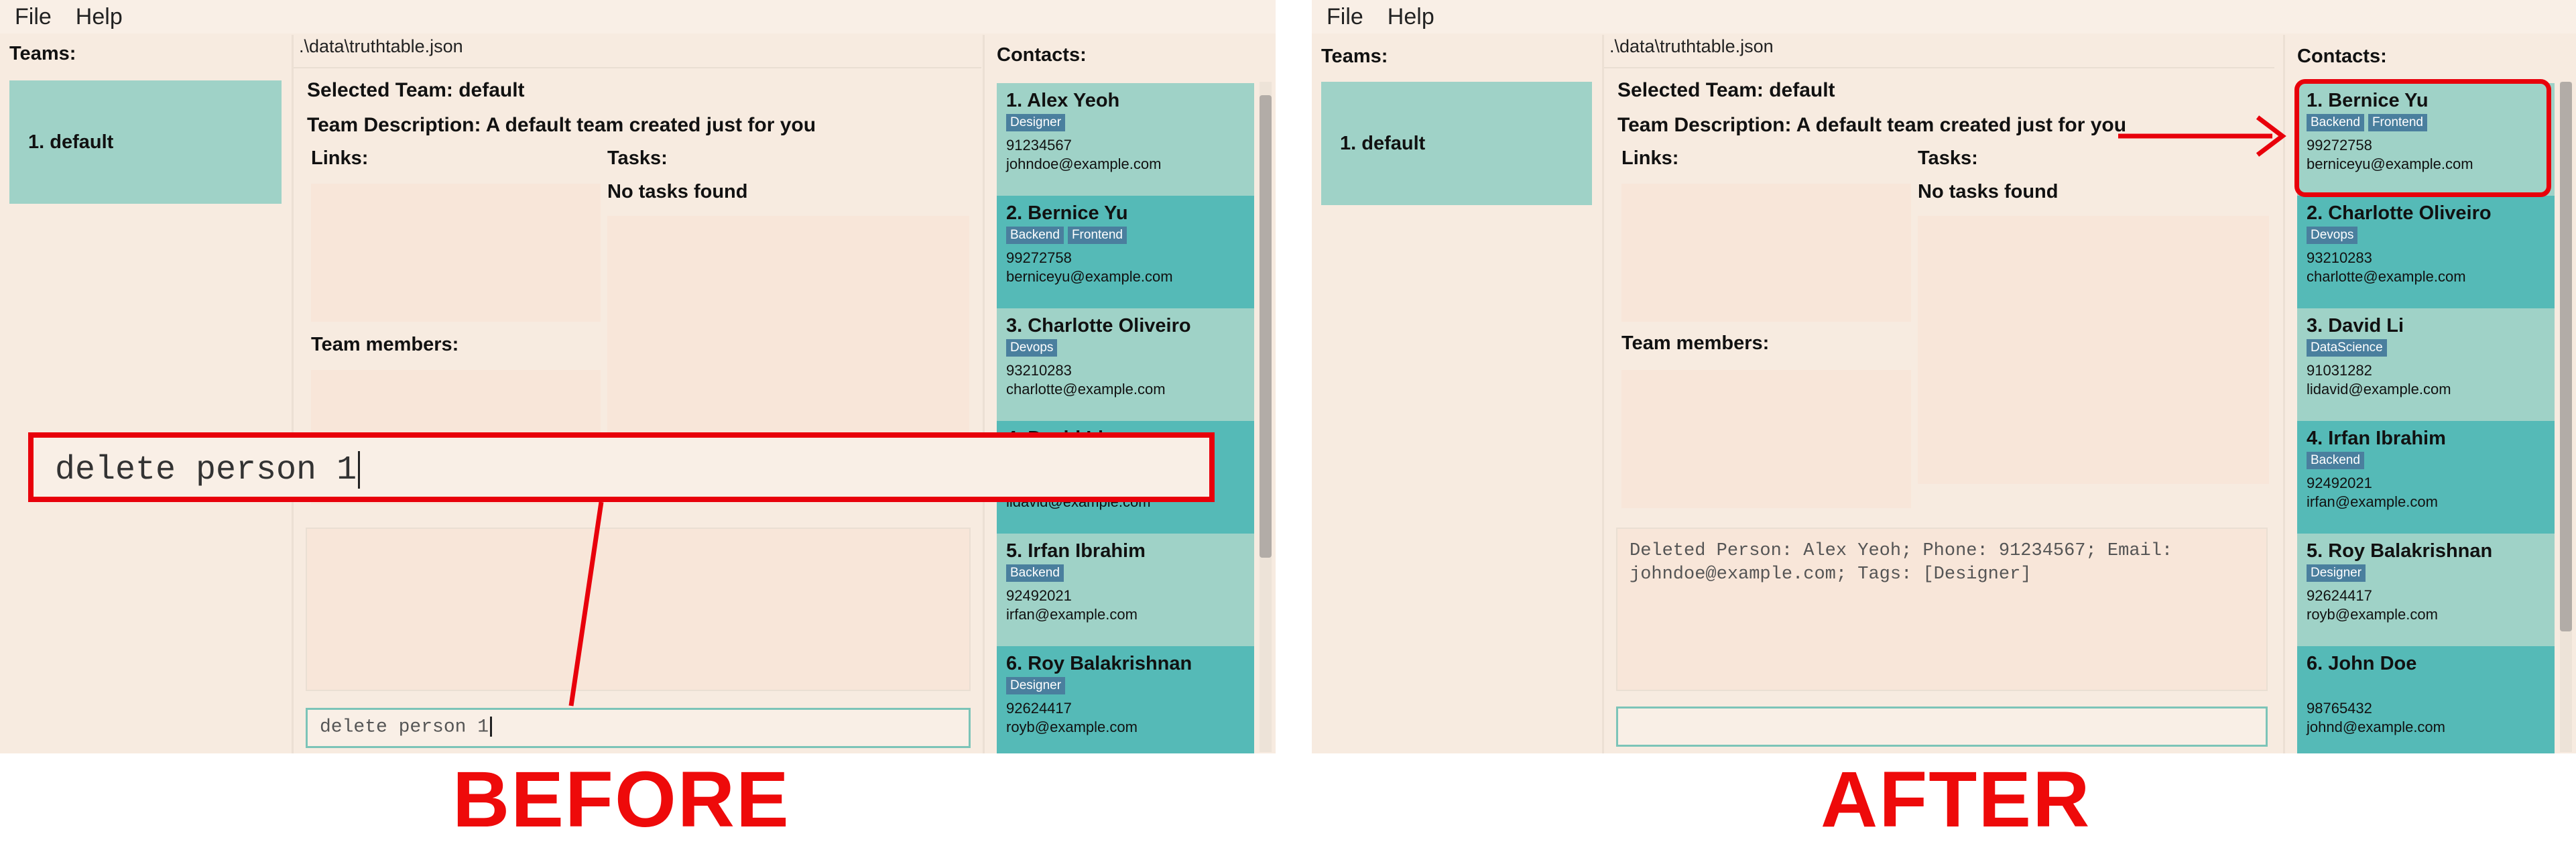  Describe the element at coordinates (2422, 138) in the screenshot. I see `highlight-first-contact` at that location.